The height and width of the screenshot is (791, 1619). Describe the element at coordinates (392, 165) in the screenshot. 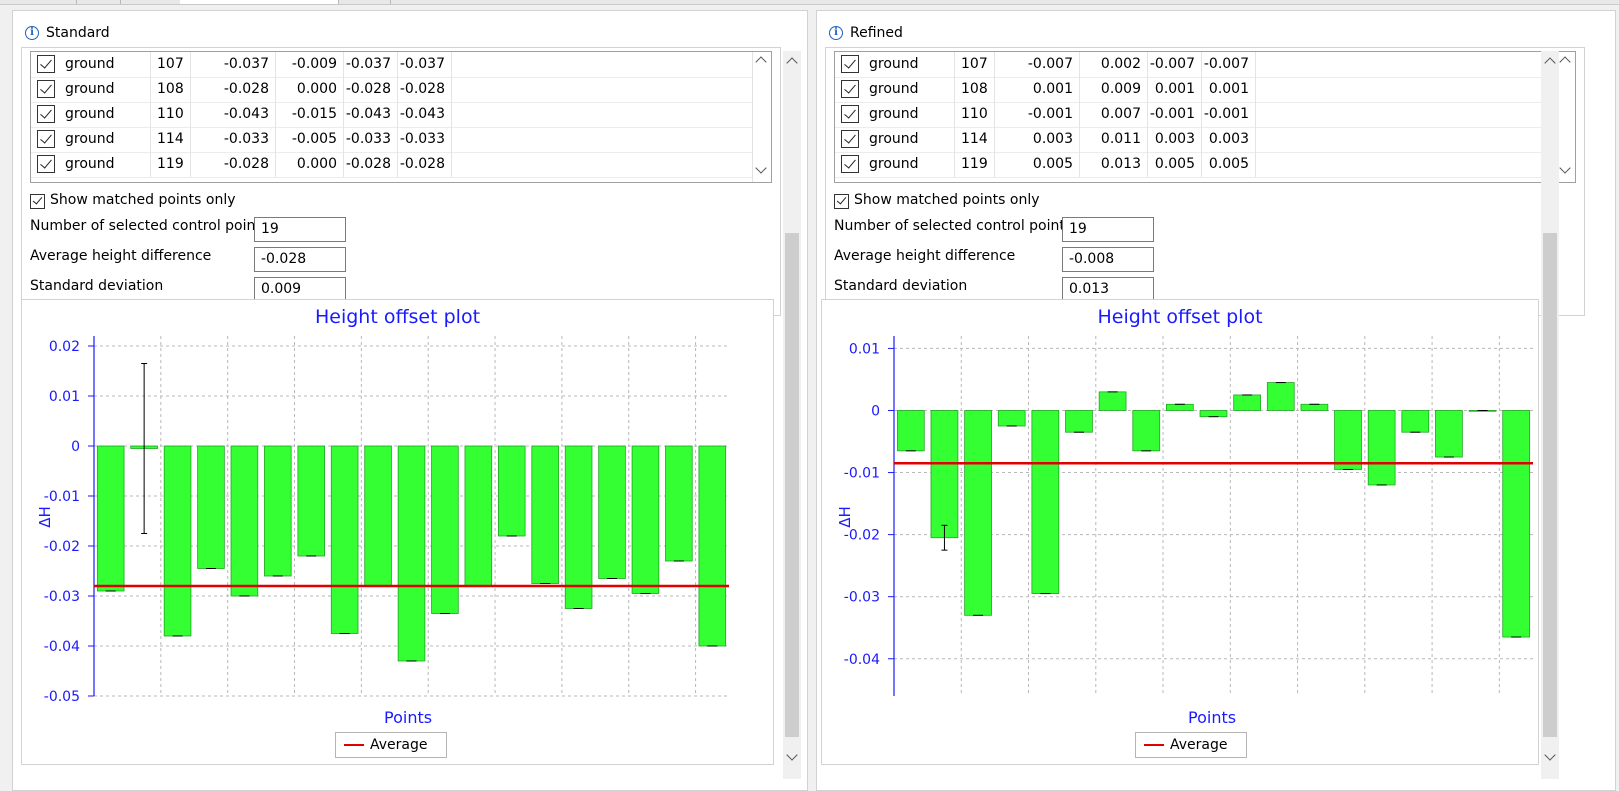

I see `table-row: ground 119 -0.028 0.000 -0.028 -0.028` at that location.